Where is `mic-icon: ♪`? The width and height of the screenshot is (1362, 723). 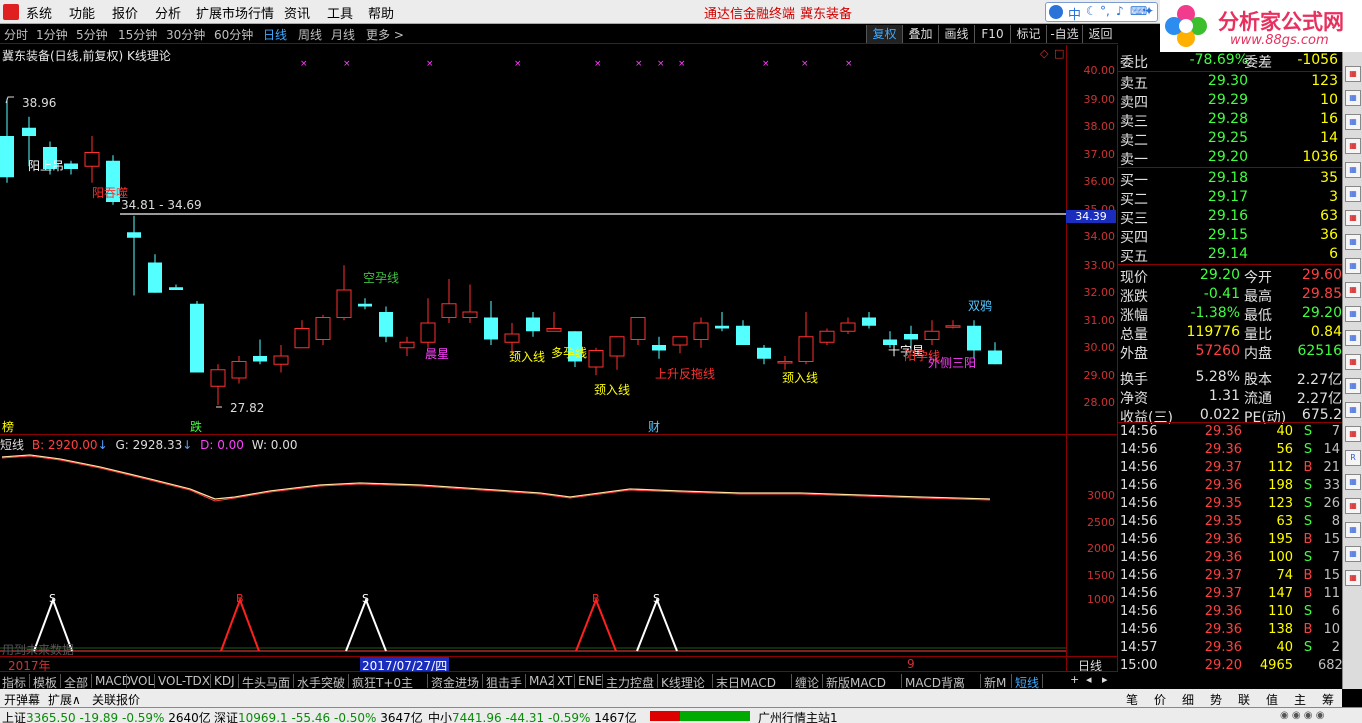
mic-icon: ♪ is located at coordinates (1120, 11).